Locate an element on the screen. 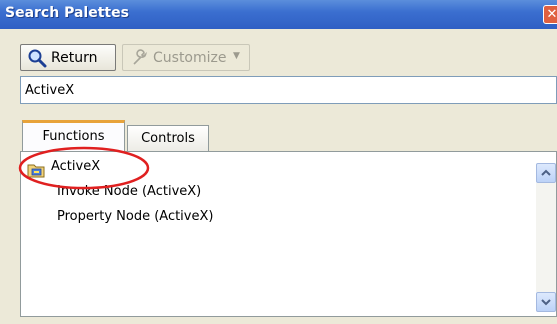  customize-button: Customize ▼ is located at coordinates (186, 57).